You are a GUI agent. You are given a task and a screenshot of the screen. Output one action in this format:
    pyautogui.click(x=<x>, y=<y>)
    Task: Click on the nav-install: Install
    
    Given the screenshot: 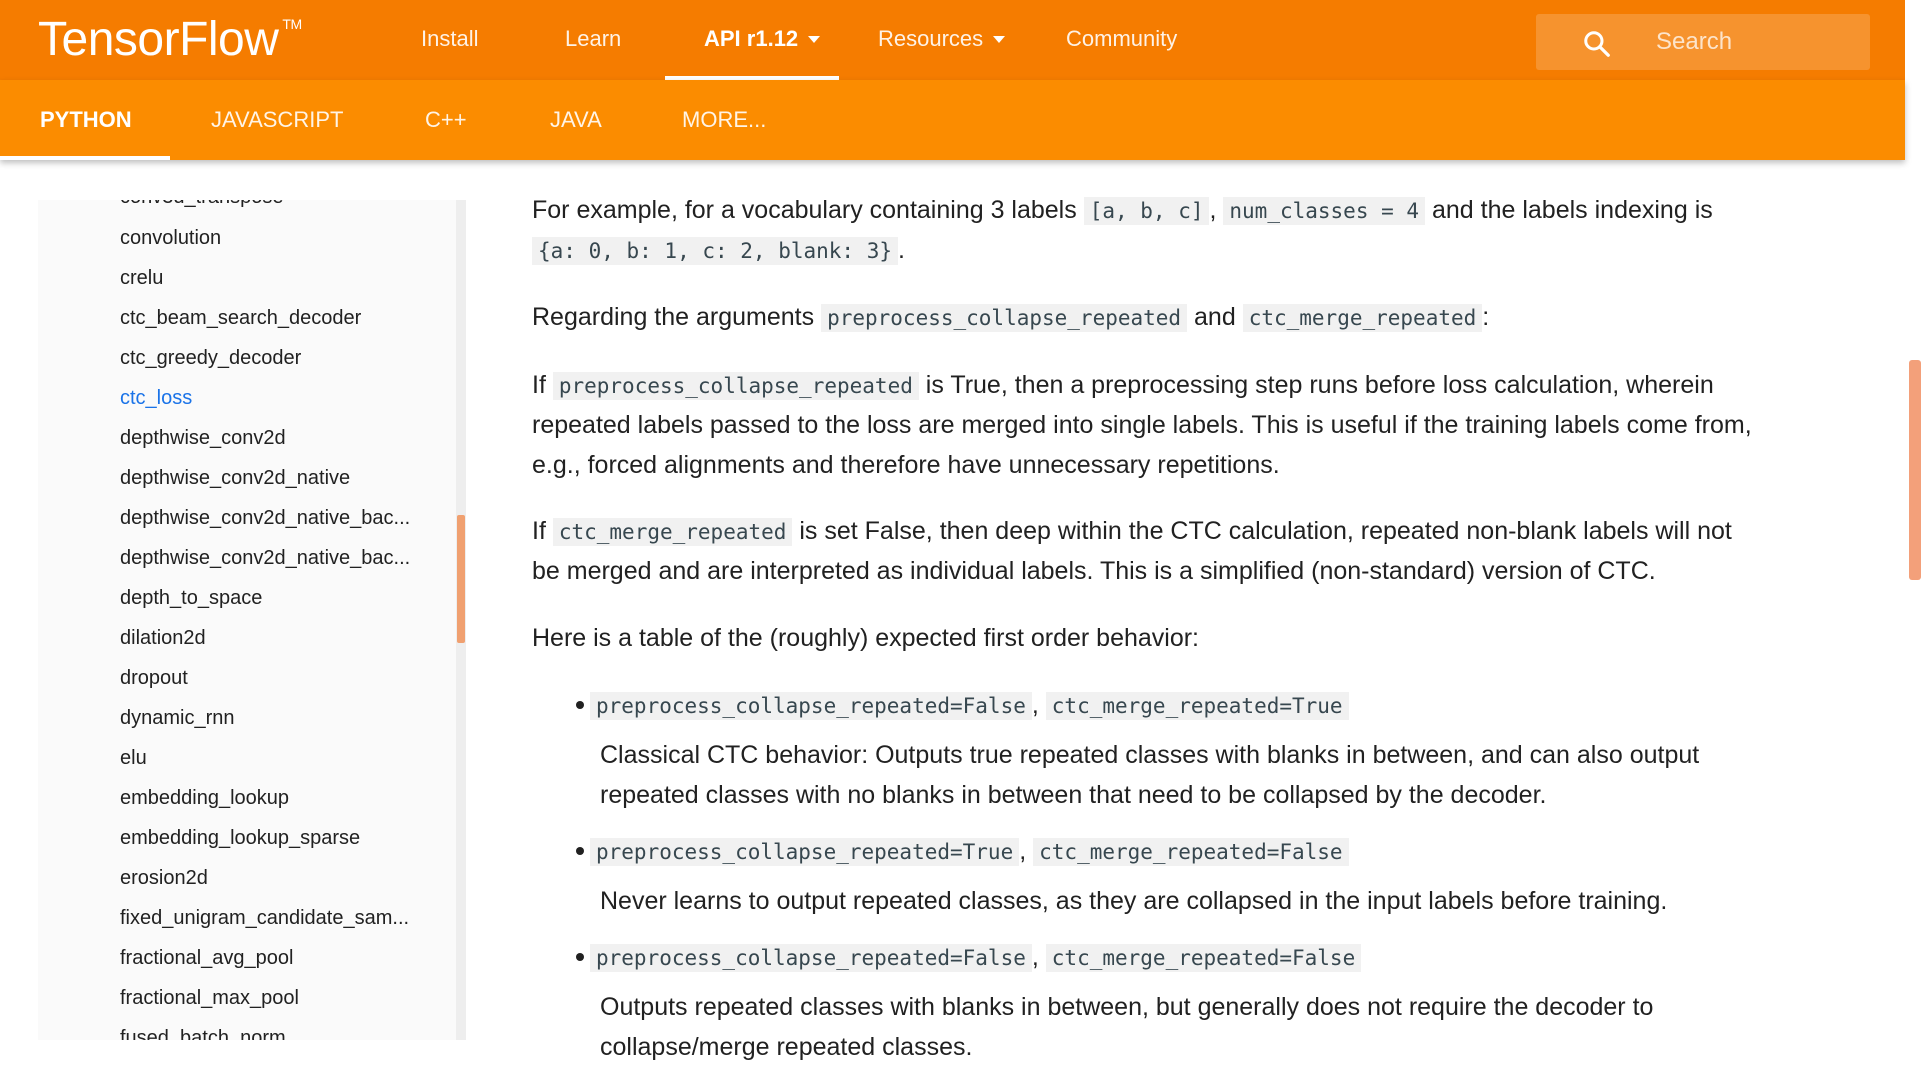 What is the action you would take?
    pyautogui.click(x=449, y=39)
    